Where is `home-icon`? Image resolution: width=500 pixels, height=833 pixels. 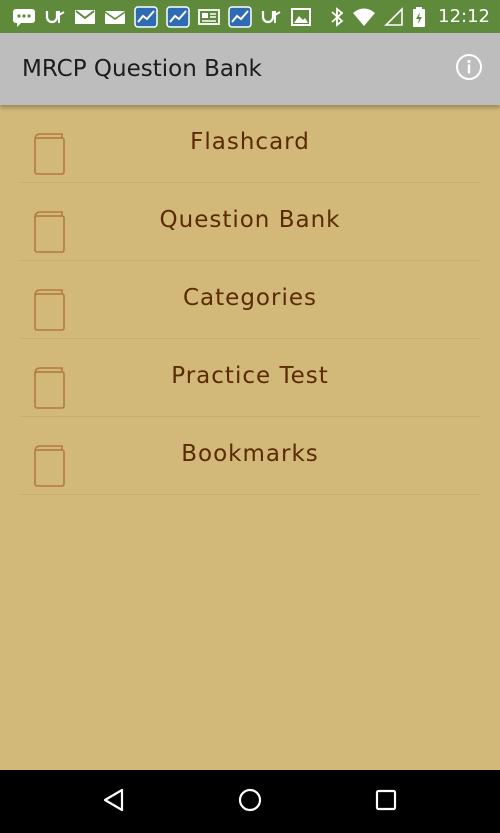
home-icon is located at coordinates (250, 802).